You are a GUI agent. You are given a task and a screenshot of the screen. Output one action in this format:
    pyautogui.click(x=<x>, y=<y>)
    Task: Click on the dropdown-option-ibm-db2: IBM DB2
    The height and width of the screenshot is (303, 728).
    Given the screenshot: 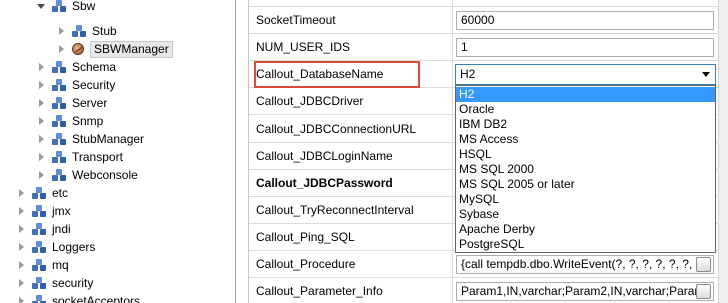 What is the action you would take?
    pyautogui.click(x=585, y=124)
    